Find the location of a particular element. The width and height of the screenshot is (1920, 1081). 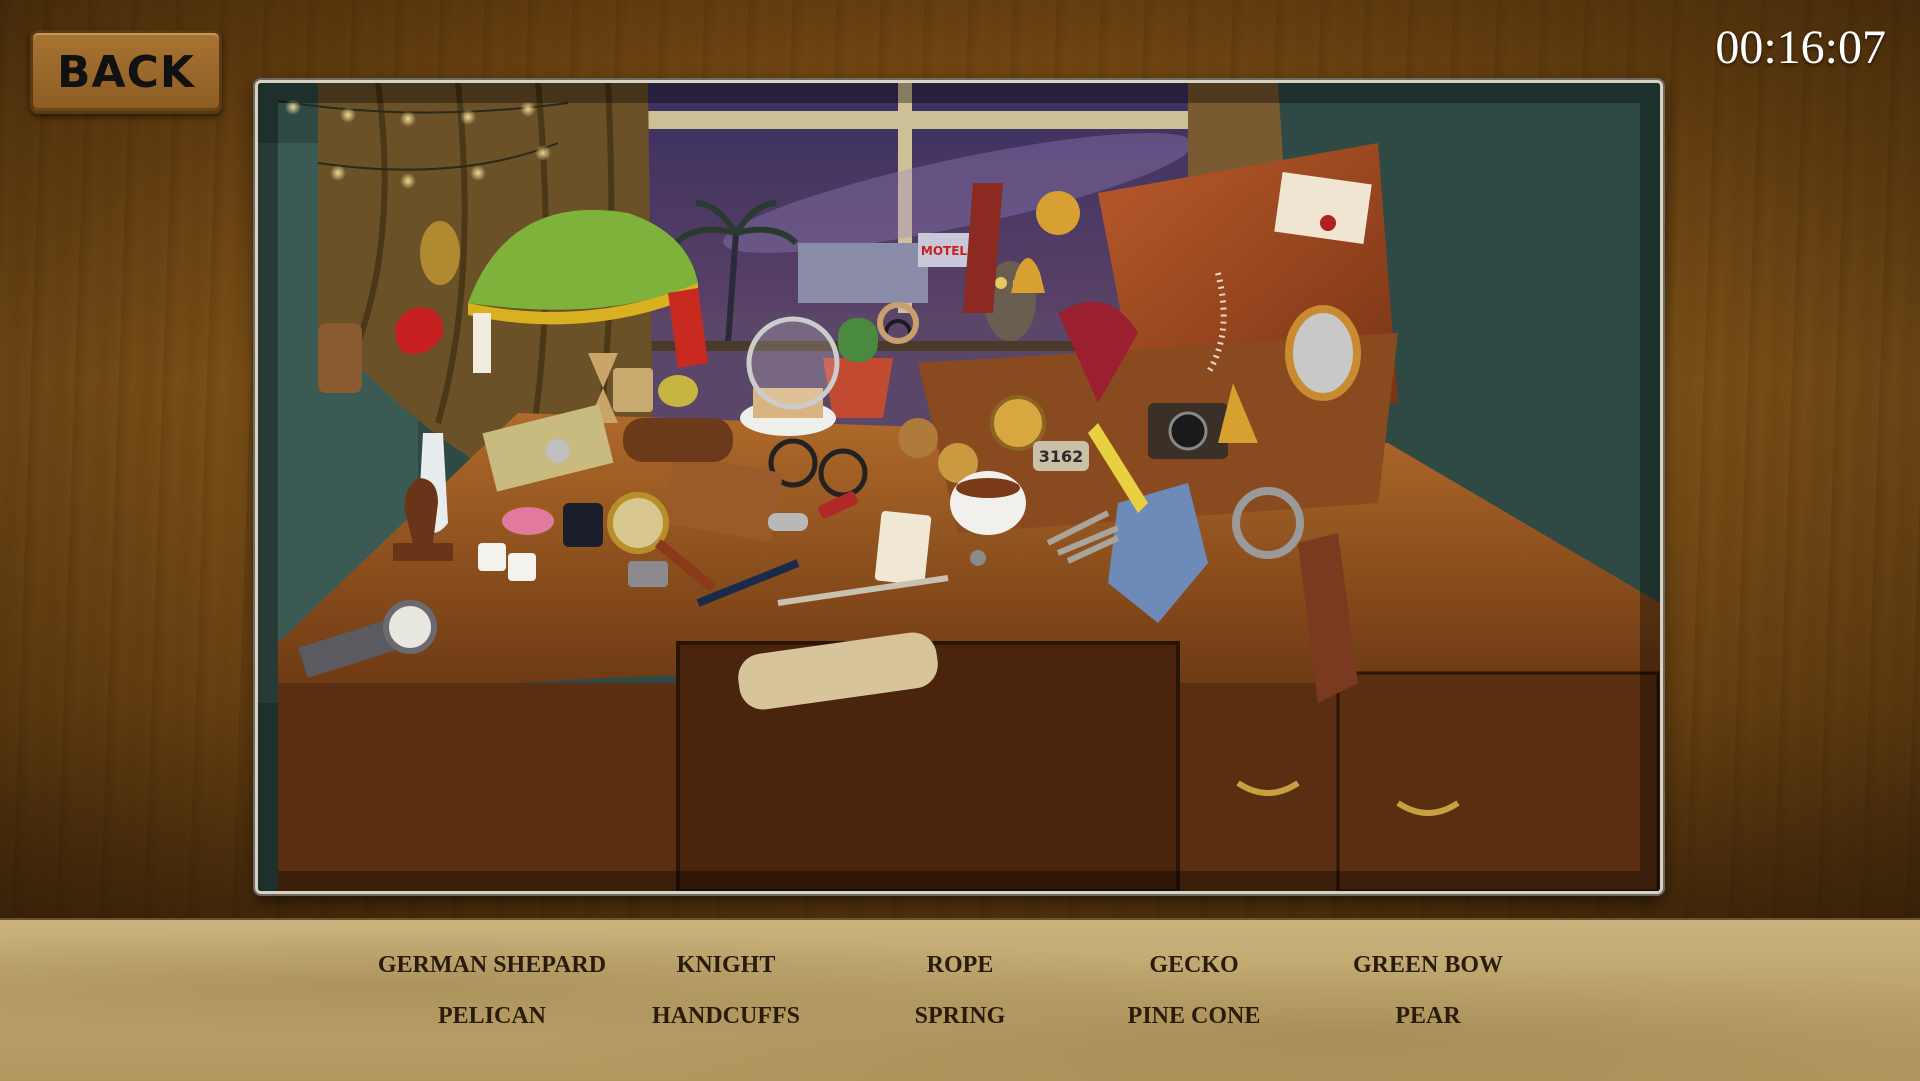

ink-bottle is located at coordinates (583, 525).